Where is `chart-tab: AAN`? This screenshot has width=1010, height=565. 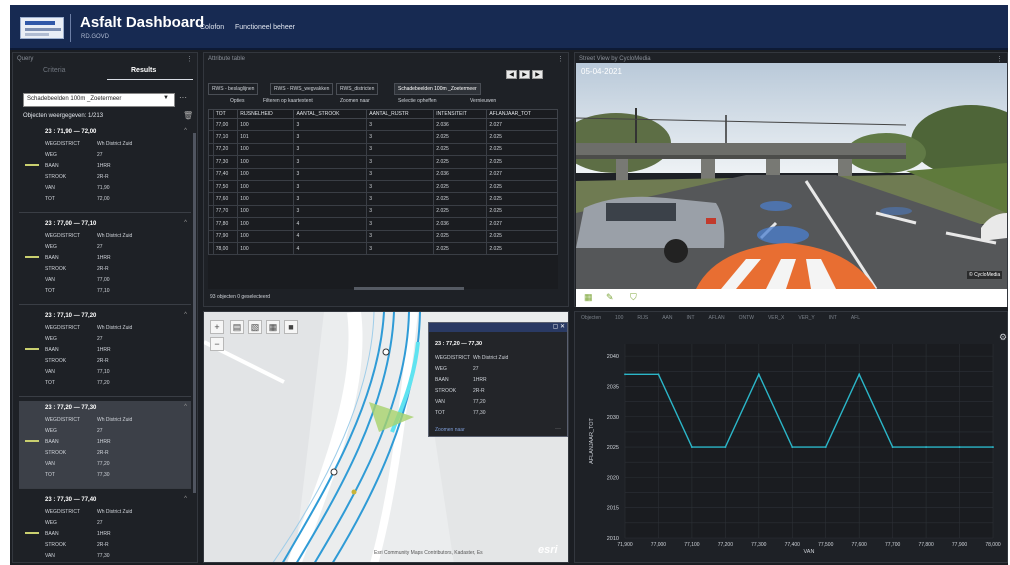 chart-tab: AAN is located at coordinates (667, 318).